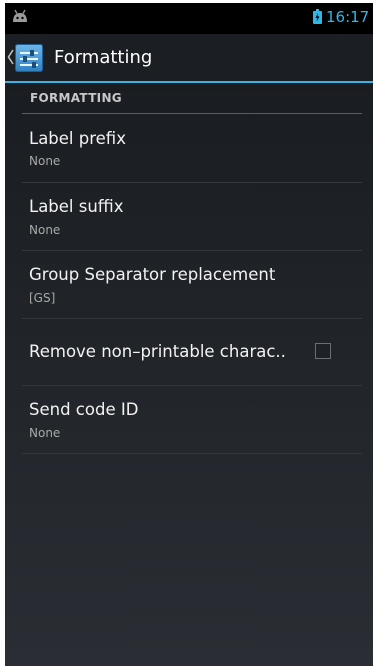 Image resolution: width=374 pixels, height=668 pixels. Describe the element at coordinates (317, 16) in the screenshot. I see `battery-icon` at that location.